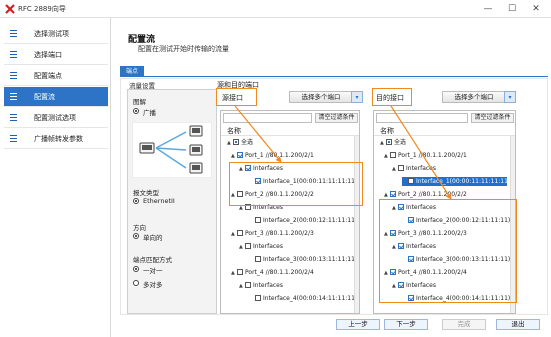  Describe the element at coordinates (474, 97) in the screenshot. I see `dest-multi-port-button: 选择多个端口` at that location.